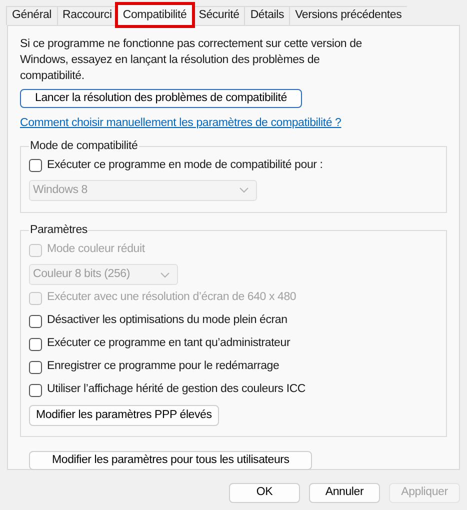 The image size is (467, 510). What do you see at coordinates (84, 146) in the screenshot?
I see `group-title: Mode de compatibilité` at bounding box center [84, 146].